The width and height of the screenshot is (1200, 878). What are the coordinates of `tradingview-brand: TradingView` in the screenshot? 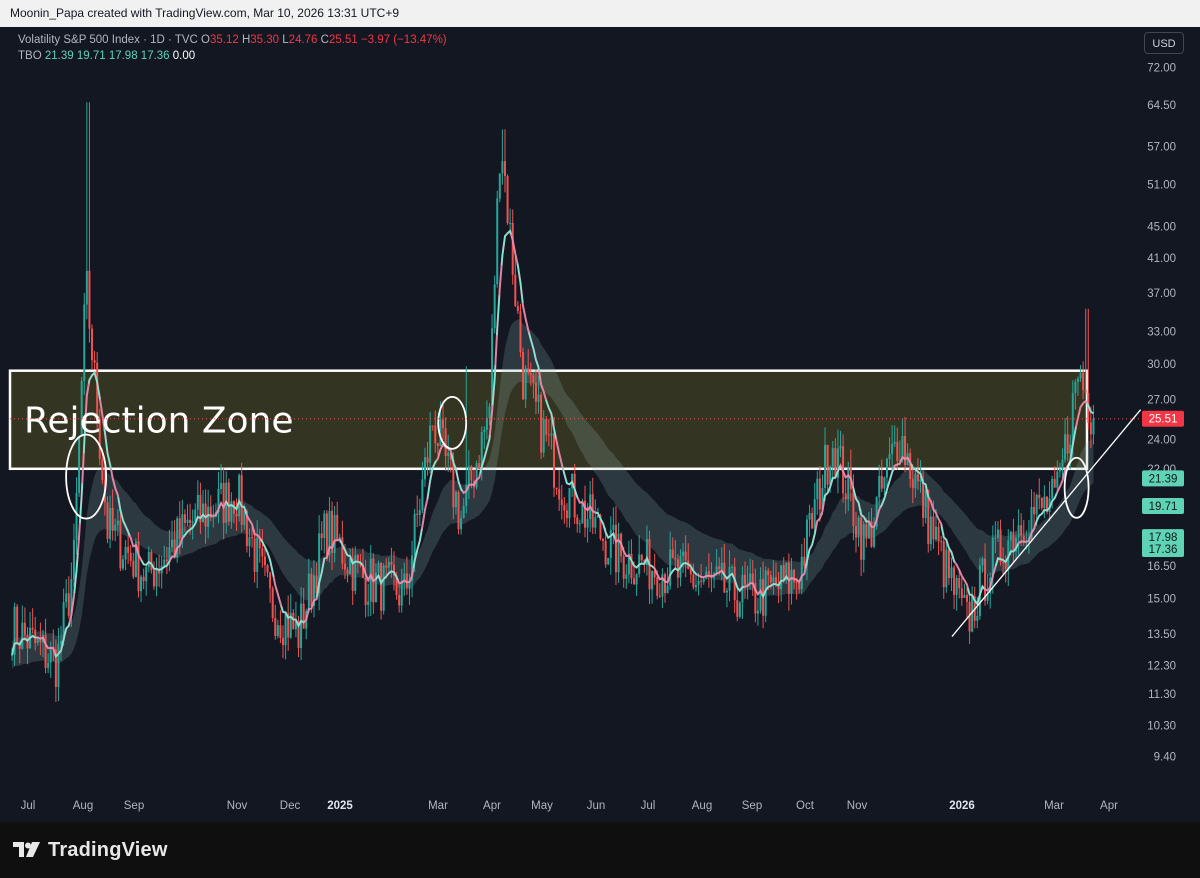 It's located at (90, 850).